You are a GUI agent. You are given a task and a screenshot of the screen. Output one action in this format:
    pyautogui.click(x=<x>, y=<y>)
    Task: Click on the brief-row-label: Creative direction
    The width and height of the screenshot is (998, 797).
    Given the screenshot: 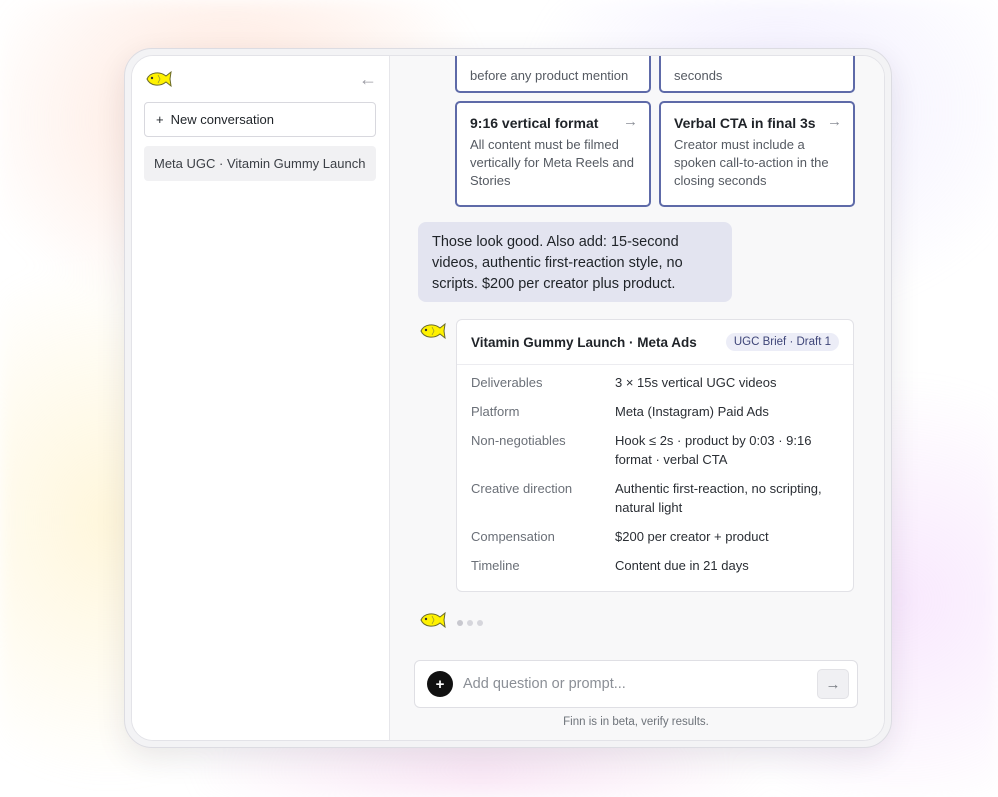 What is the action you would take?
    pyautogui.click(x=522, y=488)
    